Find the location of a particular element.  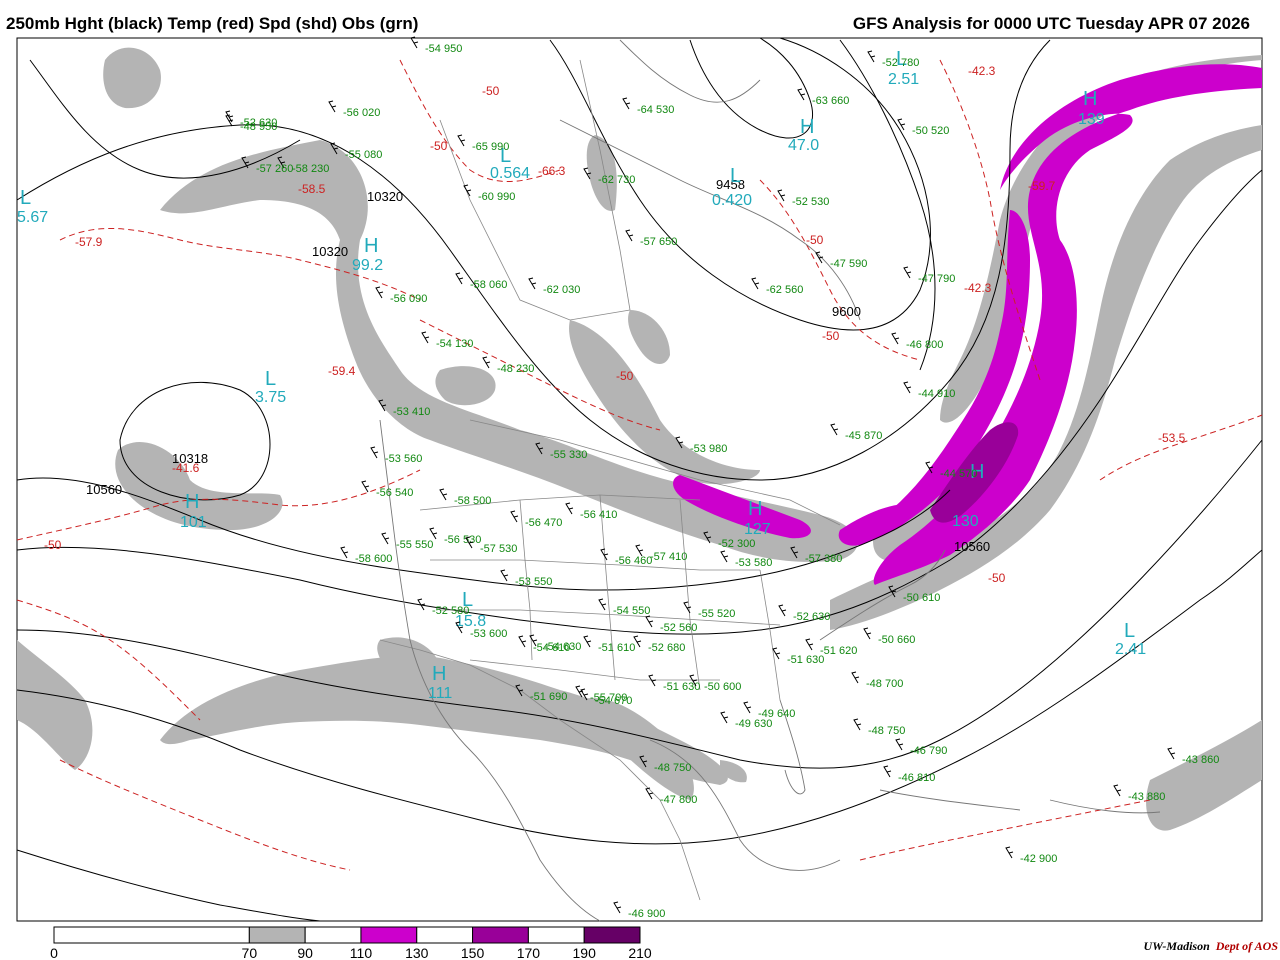

station-observation: -51 620 is located at coordinates (838, 651).